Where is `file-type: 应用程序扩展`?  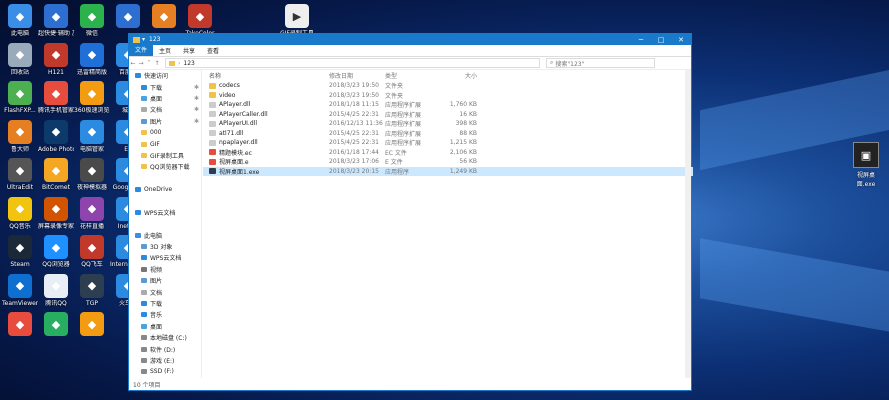
file-type: 应用程序扩展 is located at coordinates (403, 106).